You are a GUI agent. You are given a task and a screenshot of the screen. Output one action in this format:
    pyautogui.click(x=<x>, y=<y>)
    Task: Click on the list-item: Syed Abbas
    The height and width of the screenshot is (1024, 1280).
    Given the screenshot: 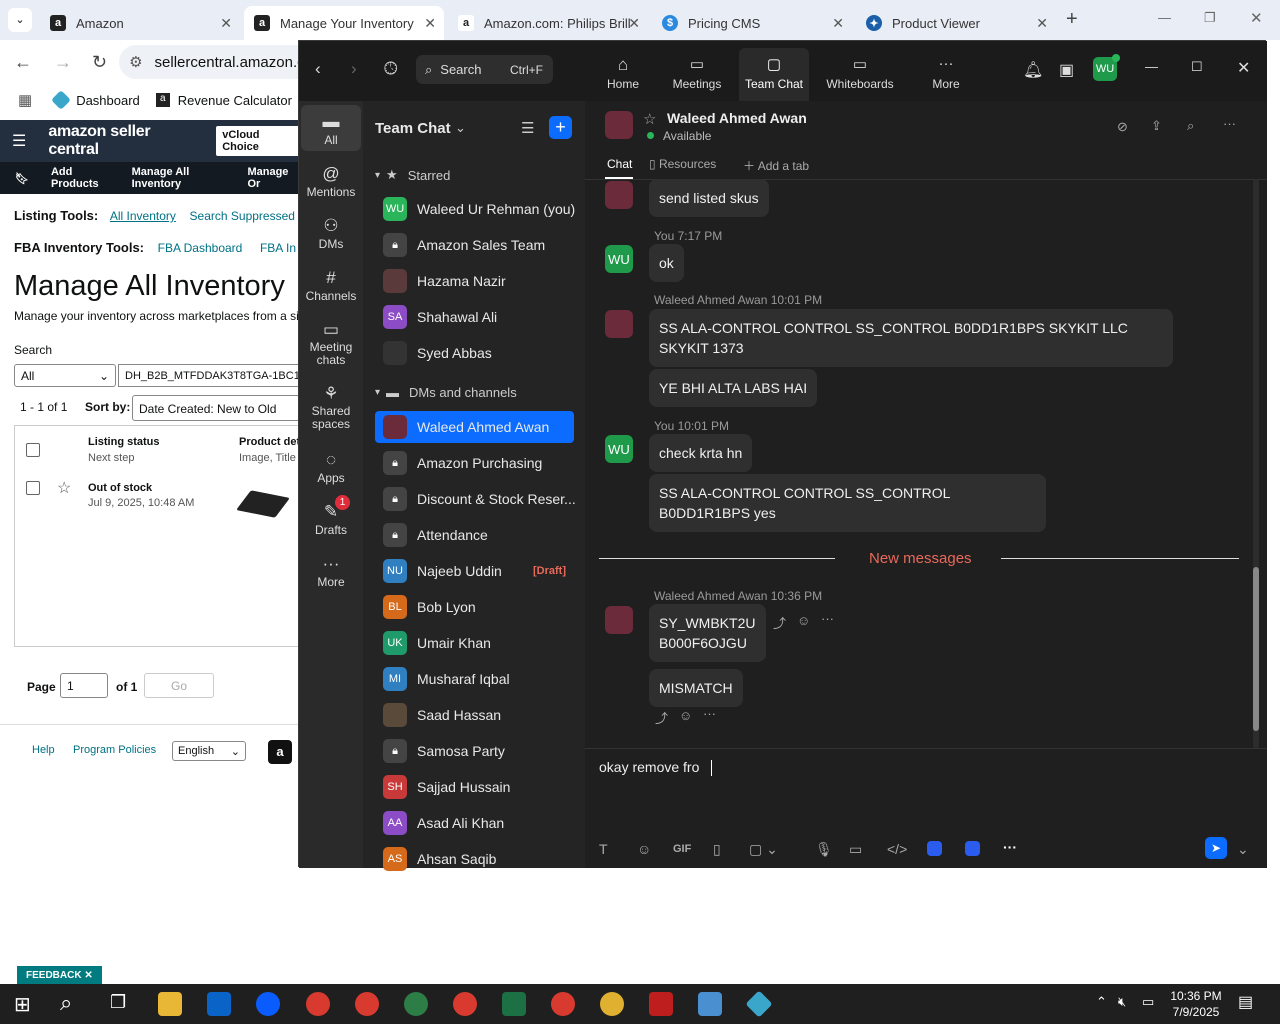 What is the action you would take?
    pyautogui.click(x=474, y=353)
    